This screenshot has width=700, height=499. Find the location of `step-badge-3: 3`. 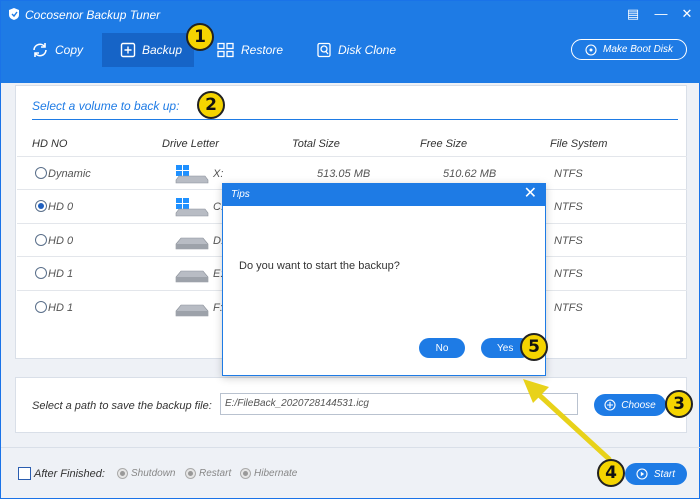

step-badge-3: 3 is located at coordinates (679, 404).